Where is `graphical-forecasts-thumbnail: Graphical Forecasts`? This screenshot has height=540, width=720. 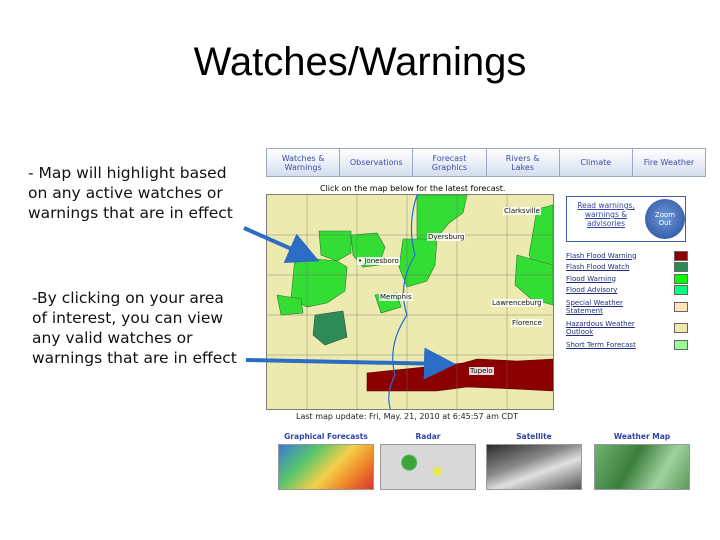
graphical-forecasts-thumbnail: Graphical Forecasts is located at coordinates (326, 461).